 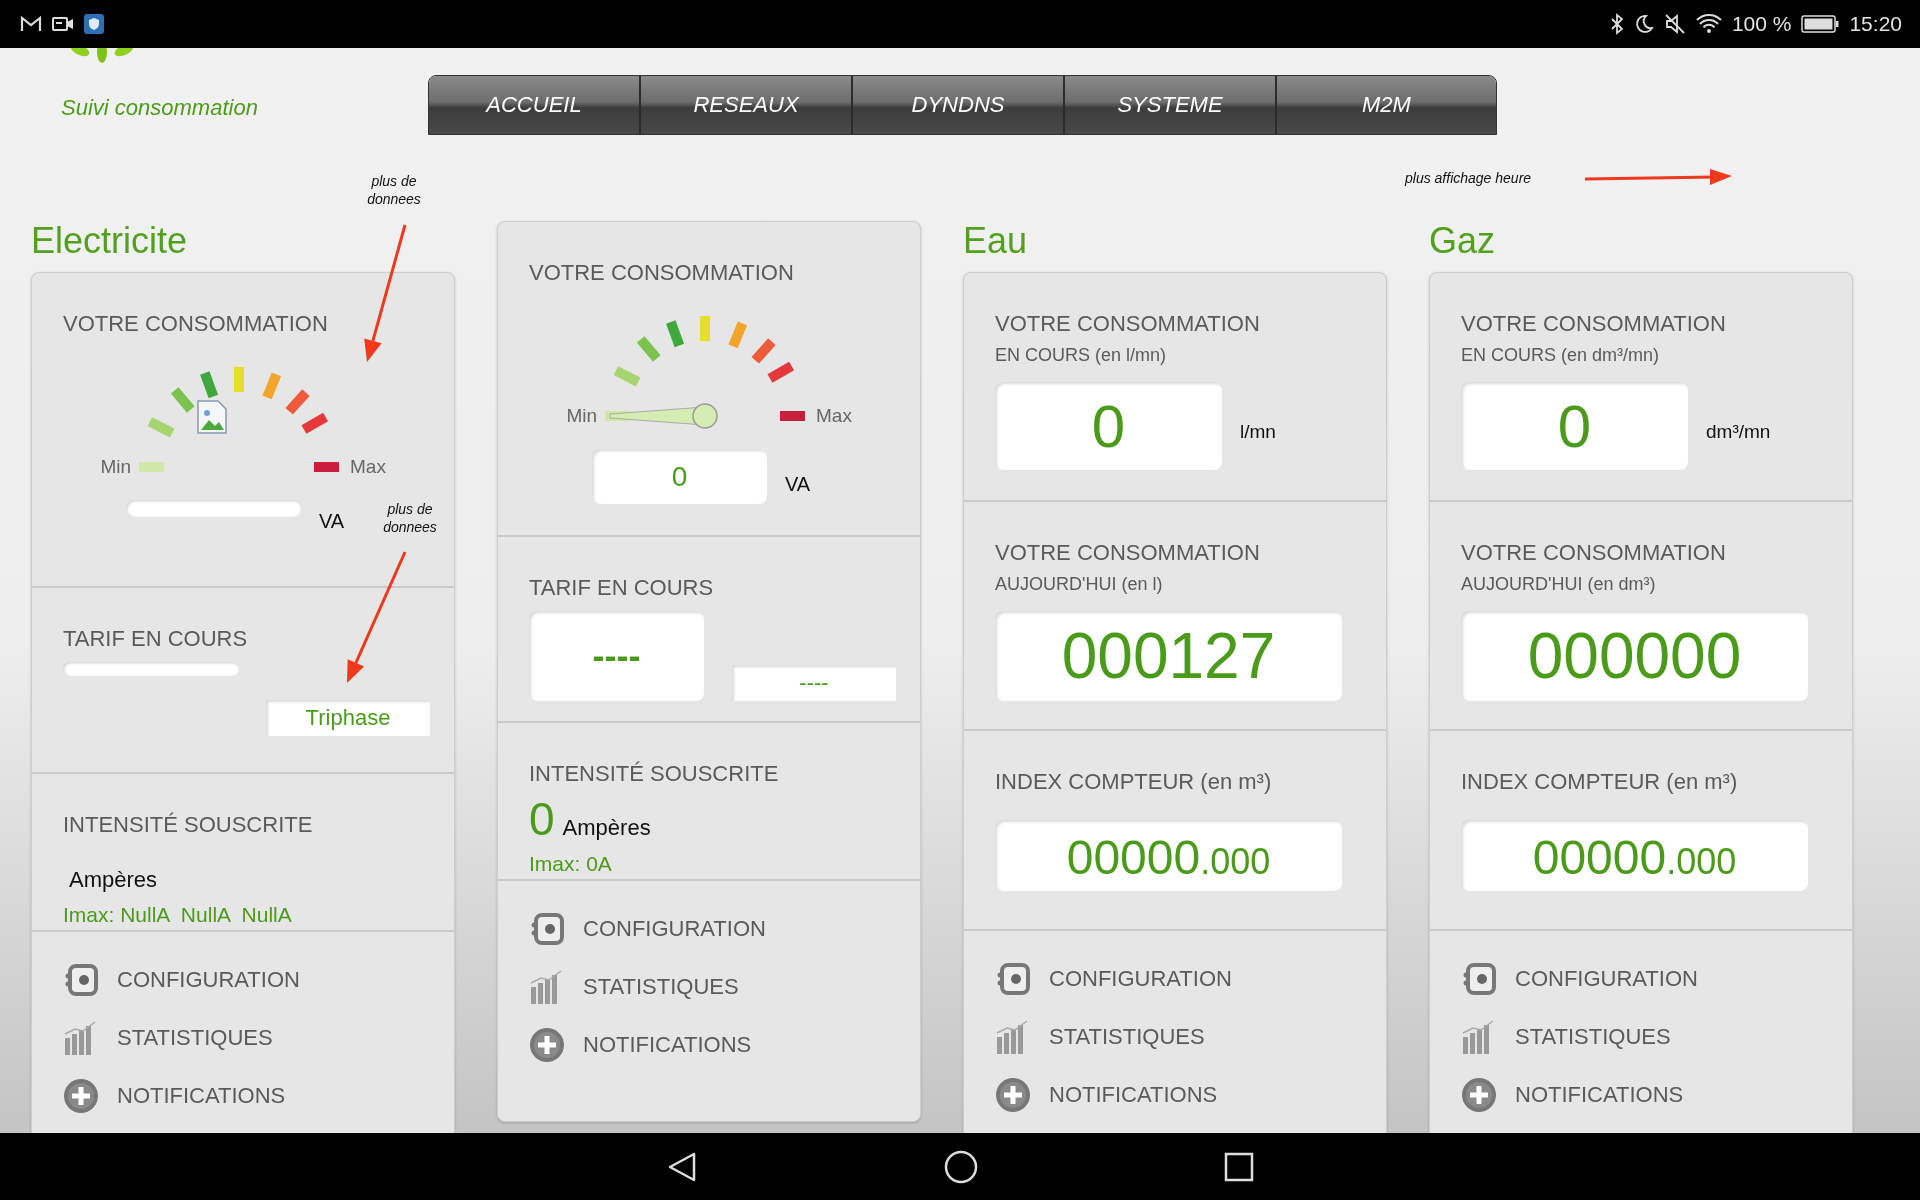 What do you see at coordinates (1386, 105) in the screenshot?
I see `nav-tab: M2M` at bounding box center [1386, 105].